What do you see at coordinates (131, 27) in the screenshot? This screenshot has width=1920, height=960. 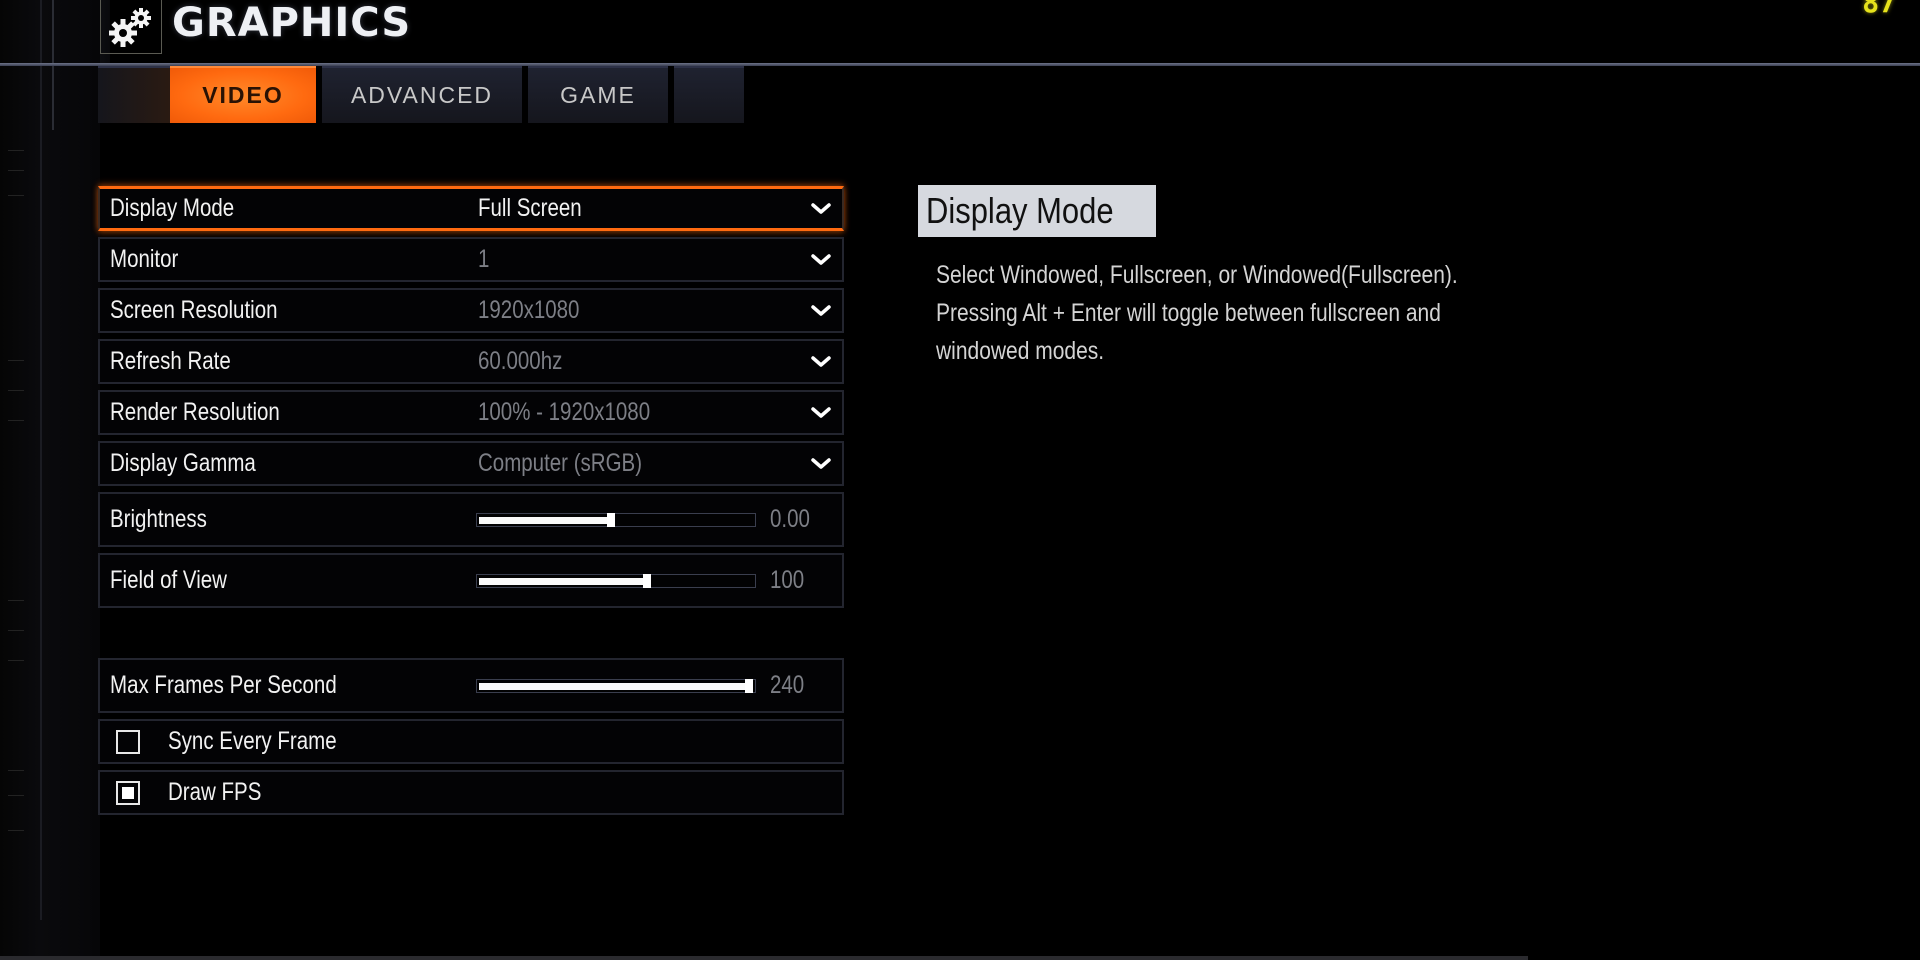 I see `gears-icon` at bounding box center [131, 27].